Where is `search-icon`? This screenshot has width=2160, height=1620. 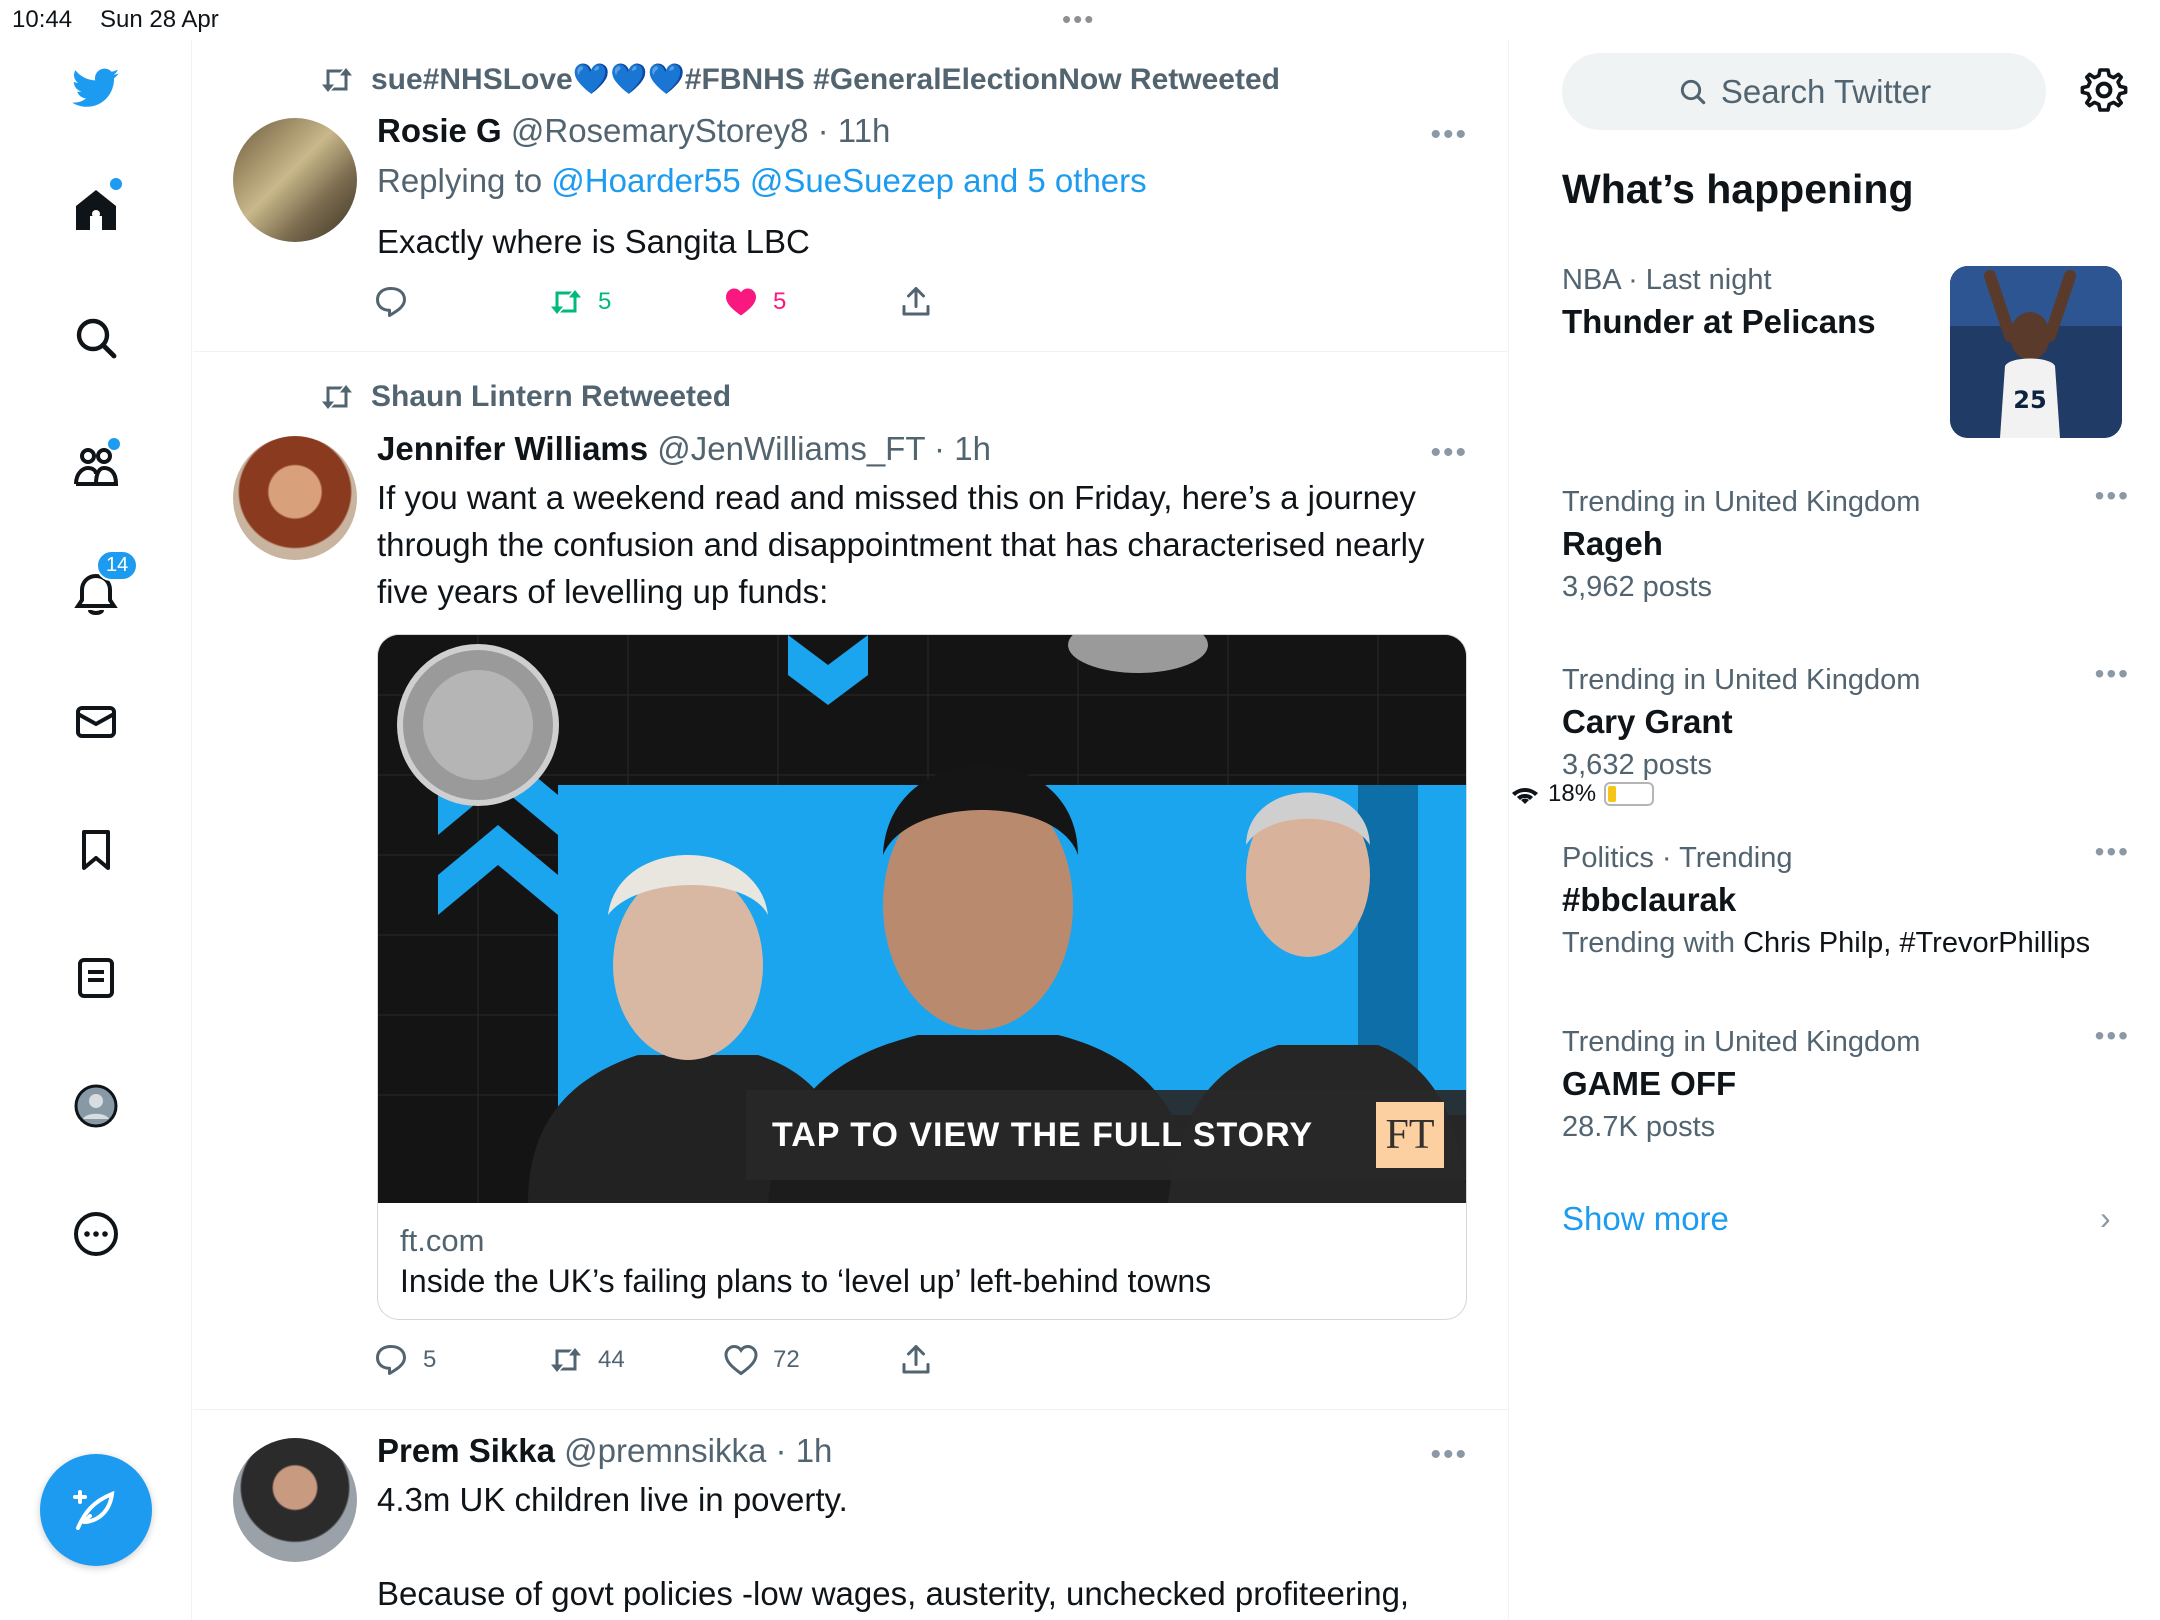
search-icon is located at coordinates (1693, 91).